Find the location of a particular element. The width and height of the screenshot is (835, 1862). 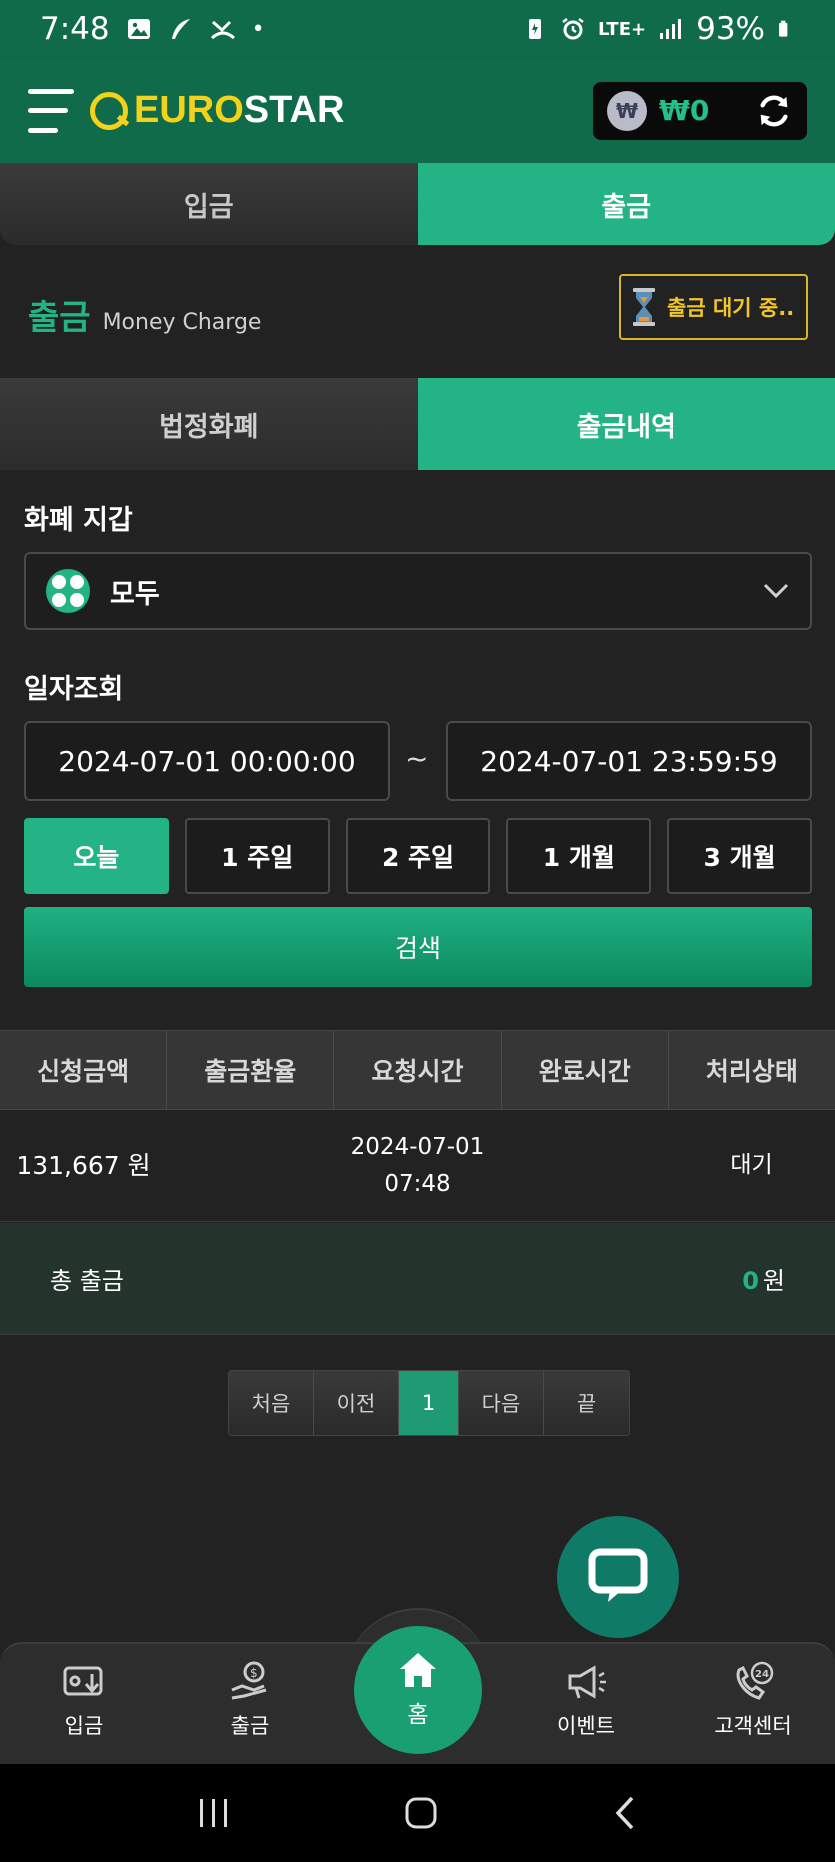

network-type: LTE+ is located at coordinates (622, 29).